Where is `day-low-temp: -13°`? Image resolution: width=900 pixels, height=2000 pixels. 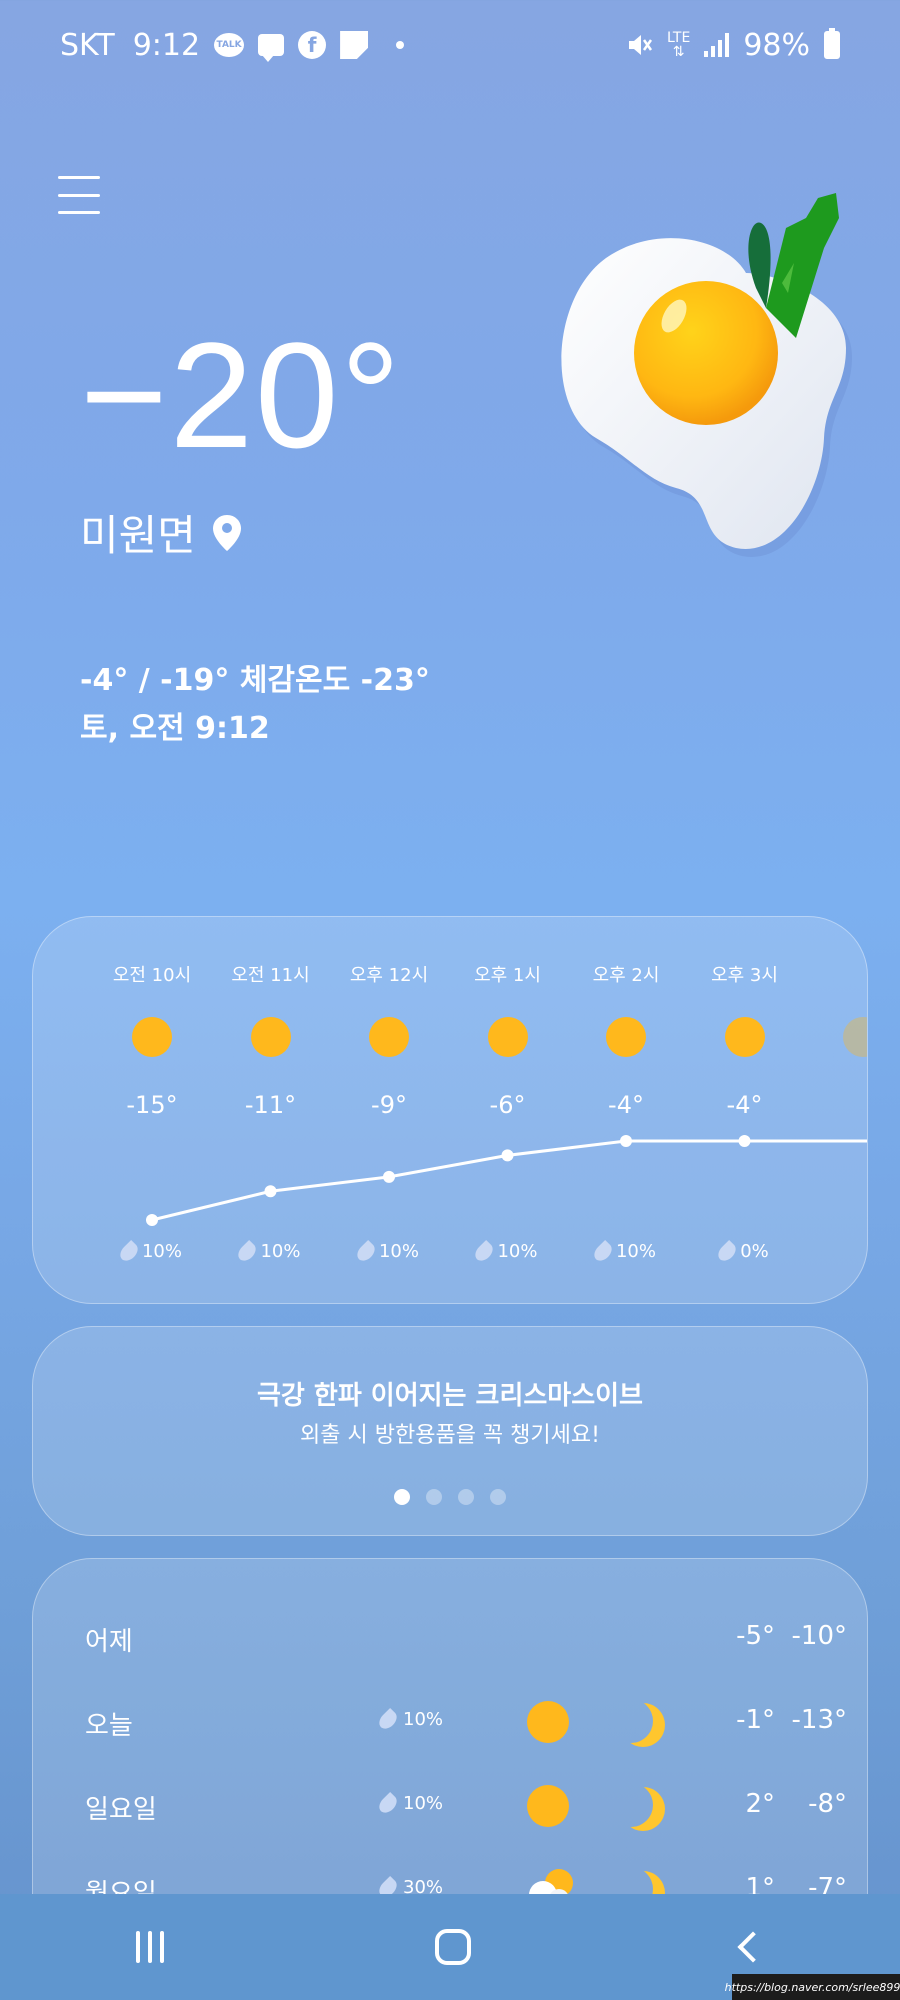
day-low-temp: -13° is located at coordinates (819, 1720).